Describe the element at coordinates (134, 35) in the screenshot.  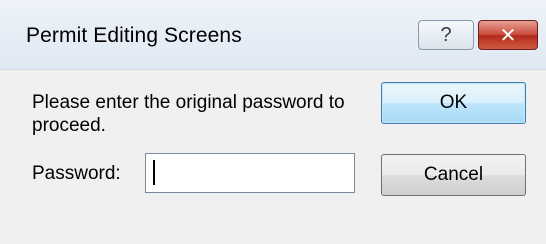
I see `window-title: Permit Editing Screens` at that location.